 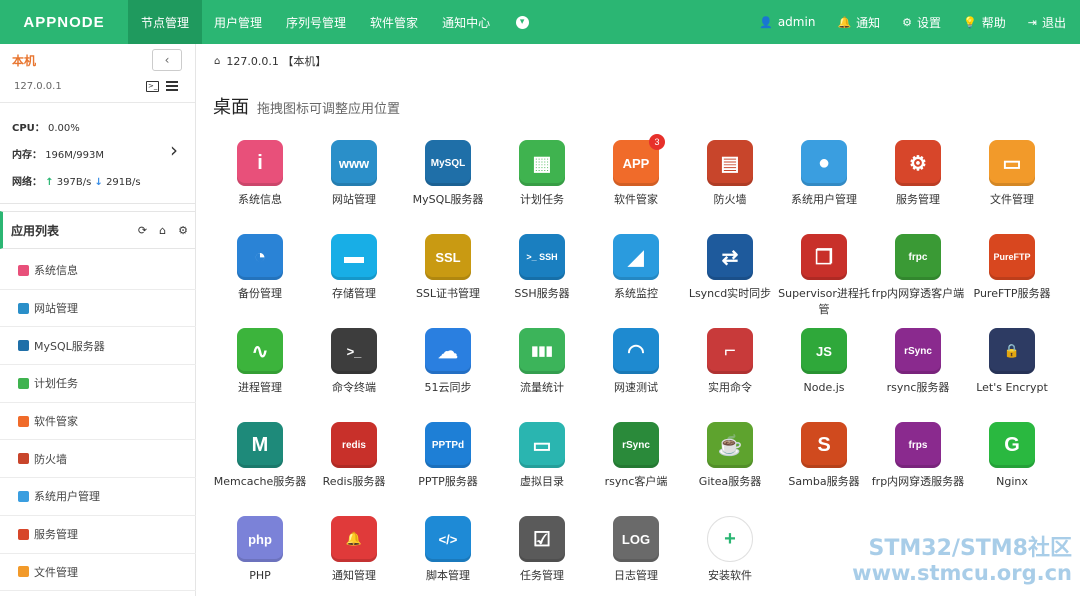 I want to click on nav-serial-management: 序列号管理, so click(x=316, y=22).